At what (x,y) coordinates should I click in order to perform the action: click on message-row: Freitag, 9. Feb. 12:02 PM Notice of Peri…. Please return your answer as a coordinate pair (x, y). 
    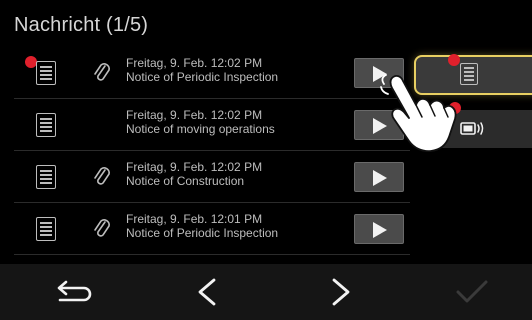
    Looking at the image, I should click on (212, 72).